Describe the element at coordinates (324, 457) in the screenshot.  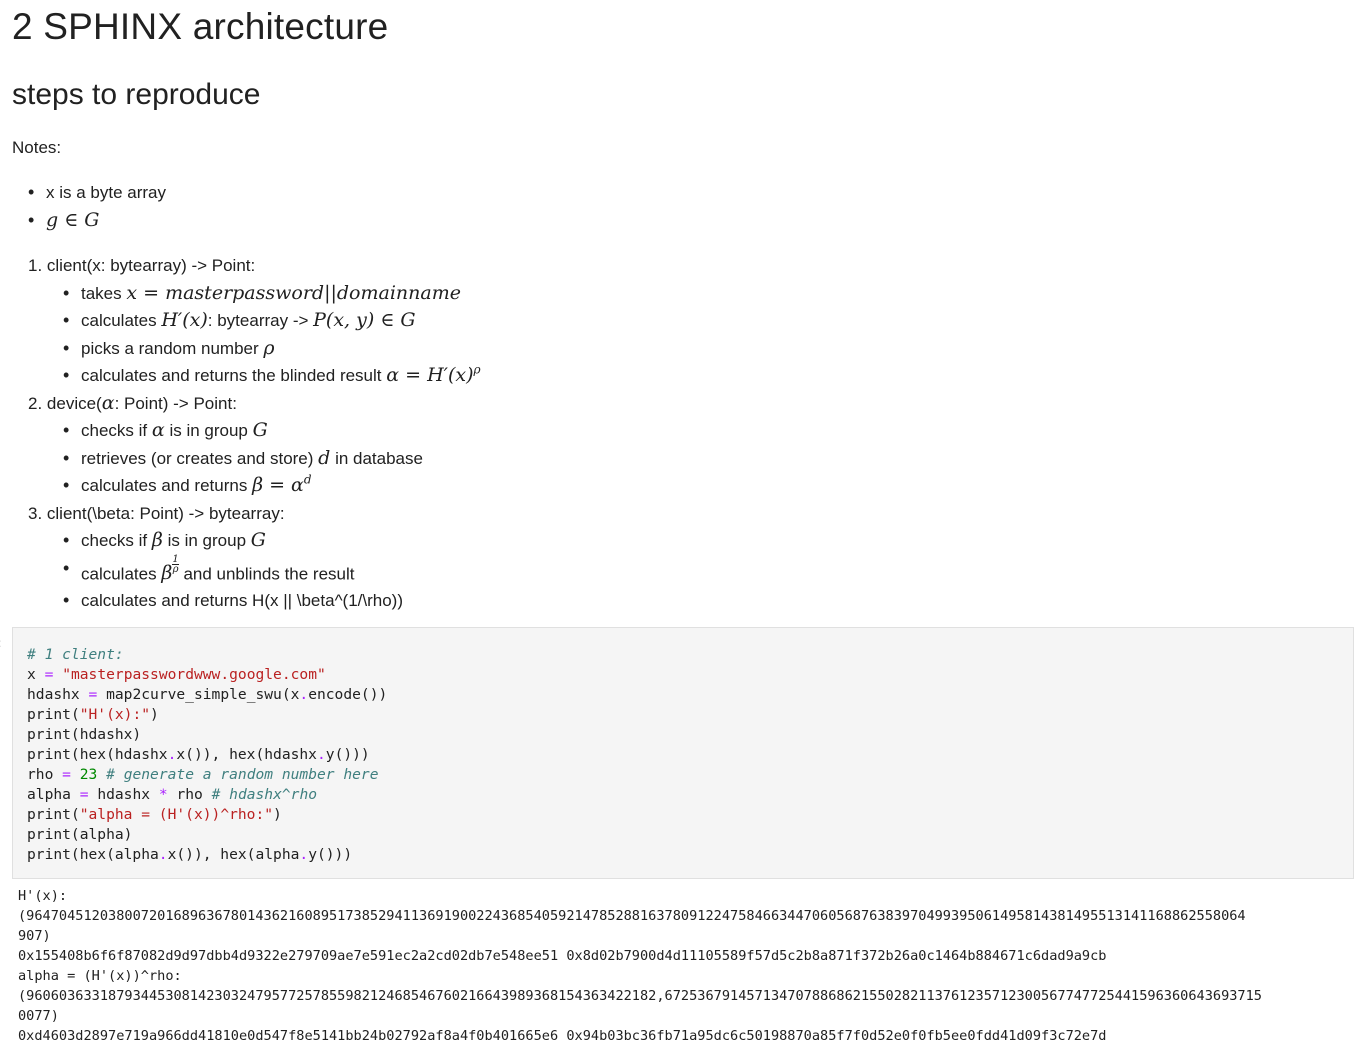
I see `step-math: d` at that location.